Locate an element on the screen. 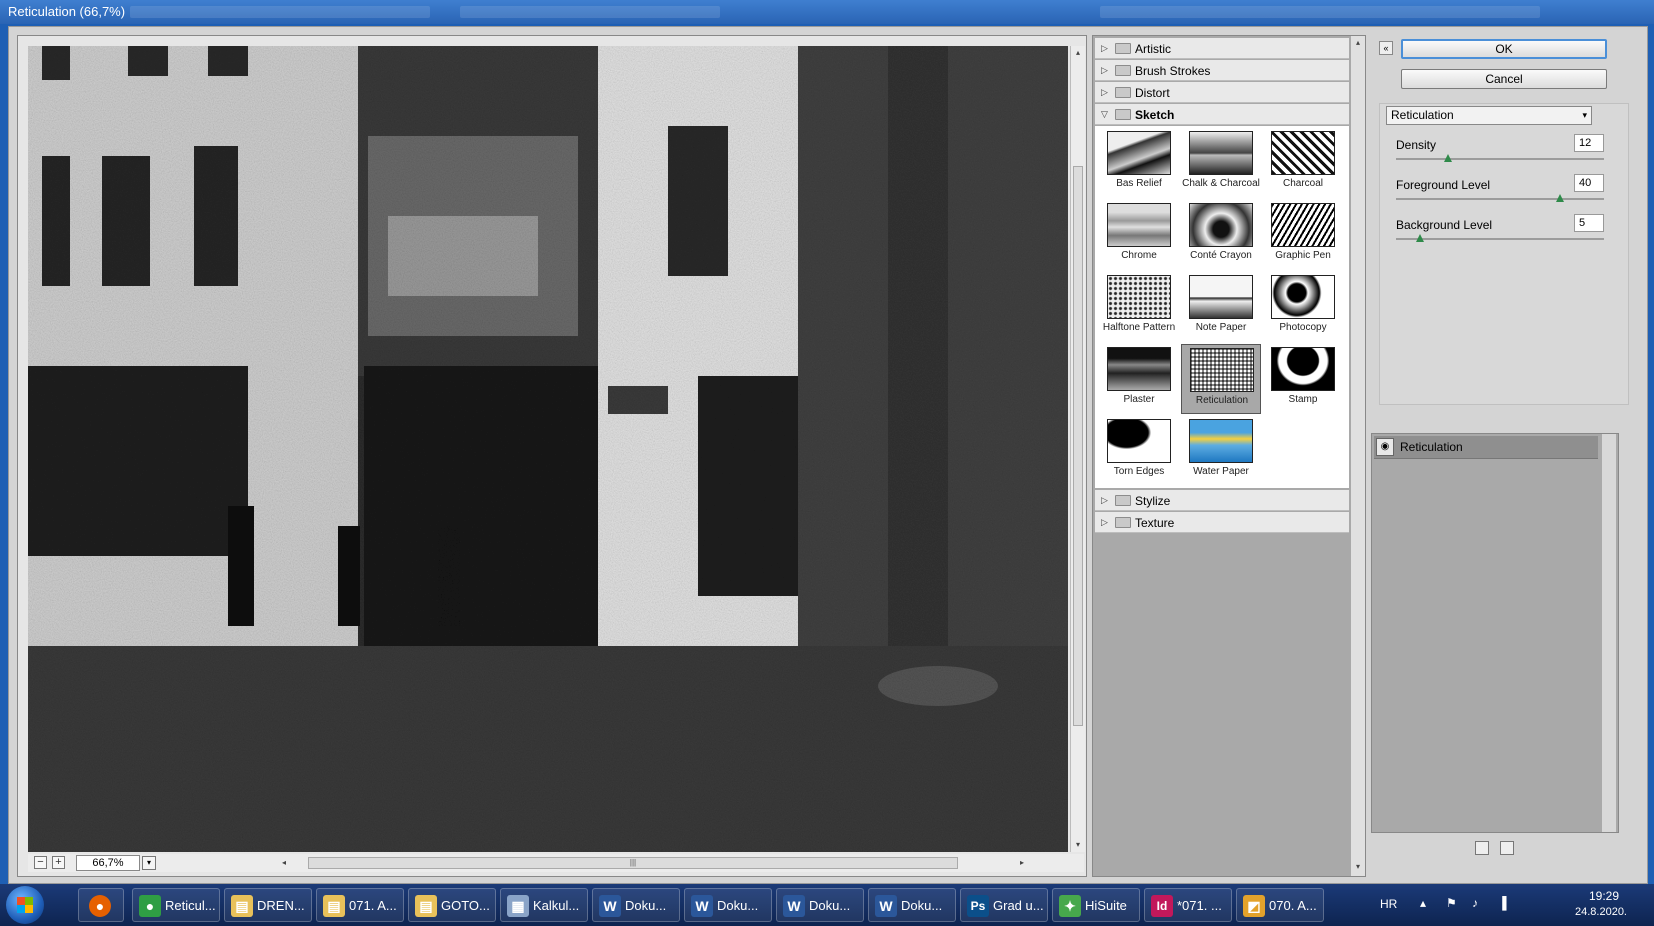 The height and width of the screenshot is (926, 1654). effect-layer-row: ◉ Reticulation is located at coordinates (1486, 447).